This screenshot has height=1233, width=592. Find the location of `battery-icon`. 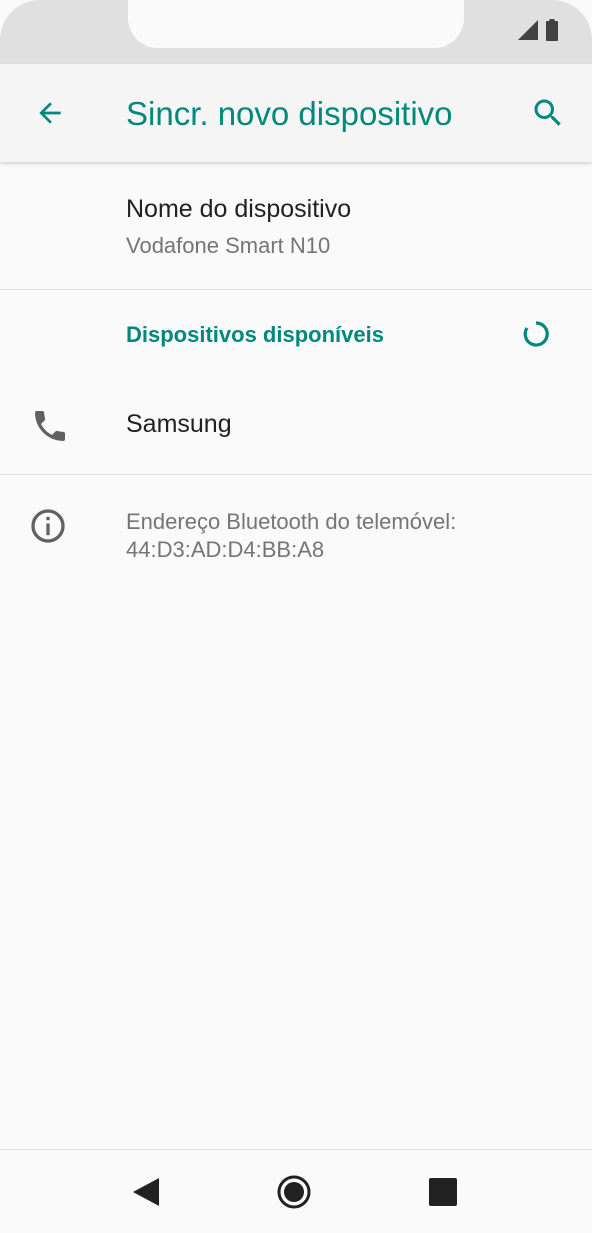

battery-icon is located at coordinates (552, 30).